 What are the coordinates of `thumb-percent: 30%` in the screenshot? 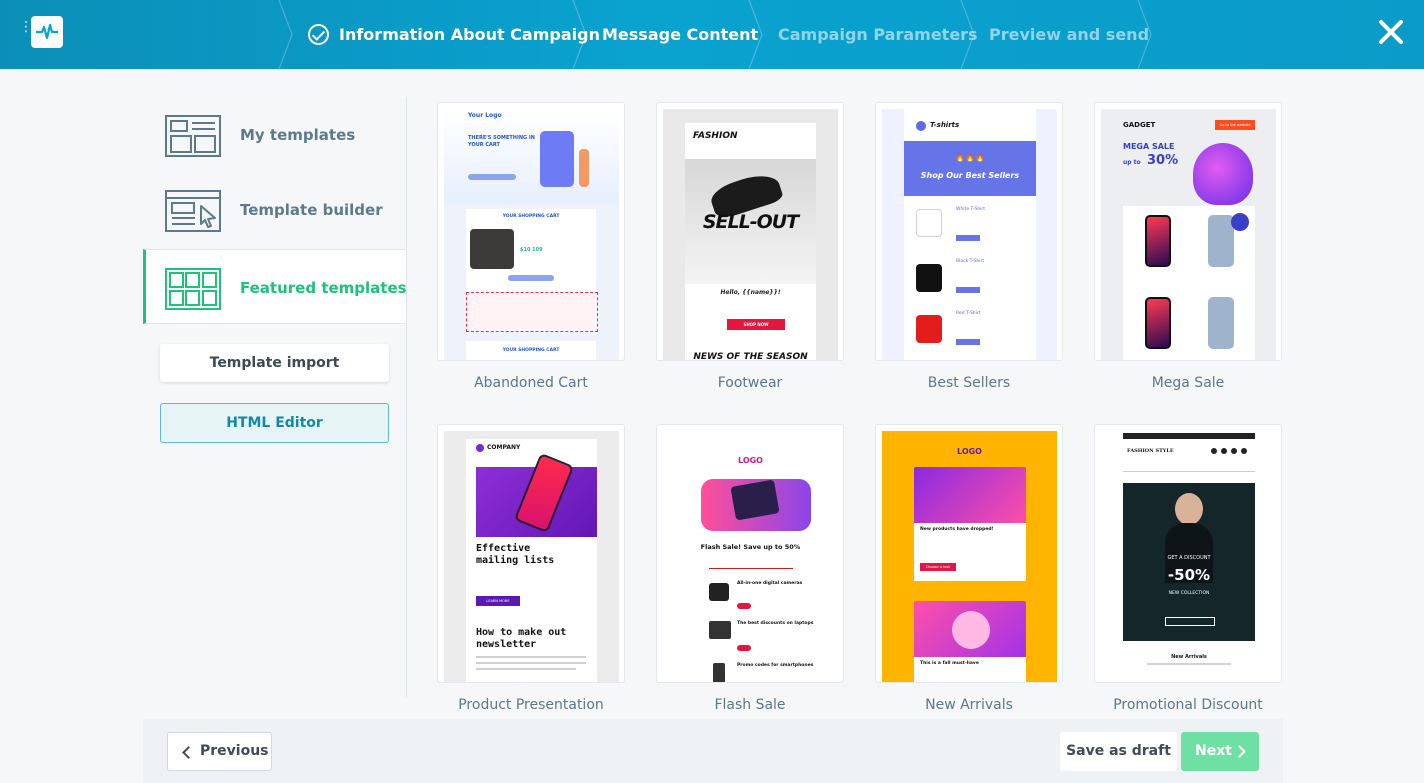 It's located at (1163, 160).